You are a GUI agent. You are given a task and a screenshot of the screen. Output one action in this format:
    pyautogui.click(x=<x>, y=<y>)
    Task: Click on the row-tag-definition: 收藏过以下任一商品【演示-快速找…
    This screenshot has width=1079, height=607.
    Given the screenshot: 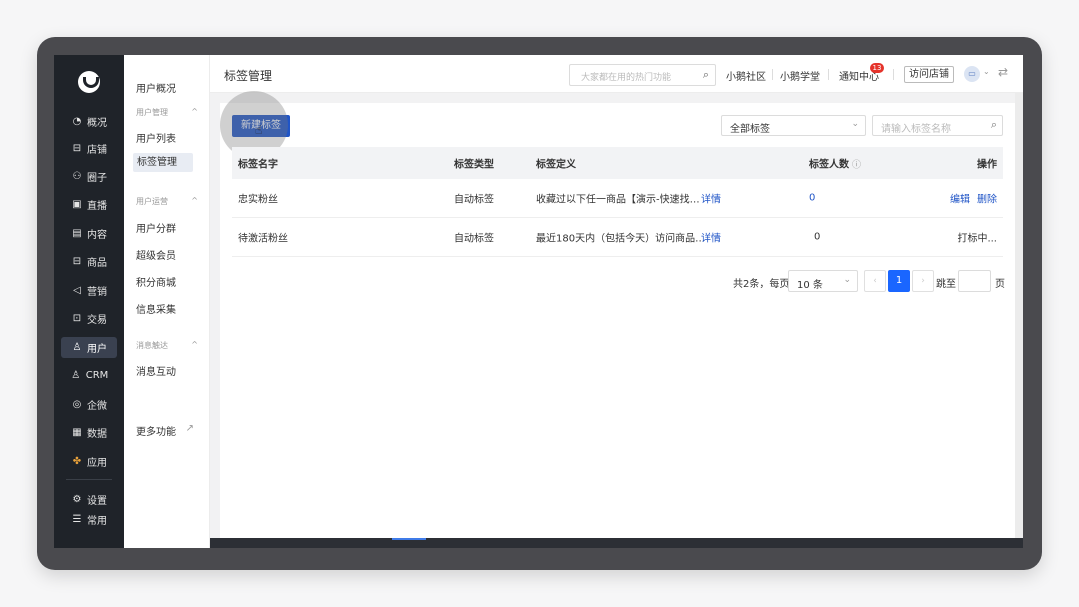 What is the action you would take?
    pyautogui.click(x=618, y=200)
    